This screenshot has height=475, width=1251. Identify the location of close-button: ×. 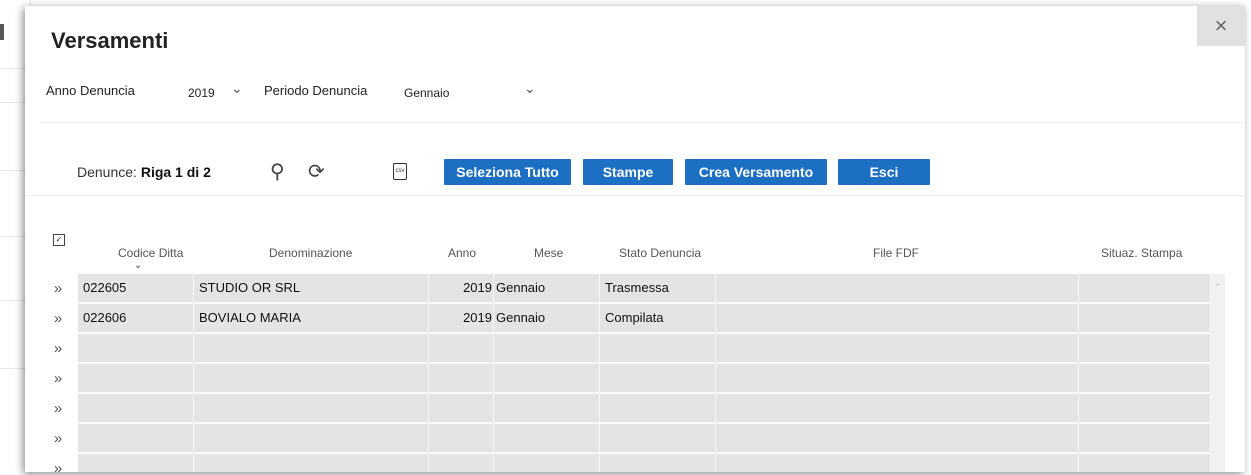
(1221, 26).